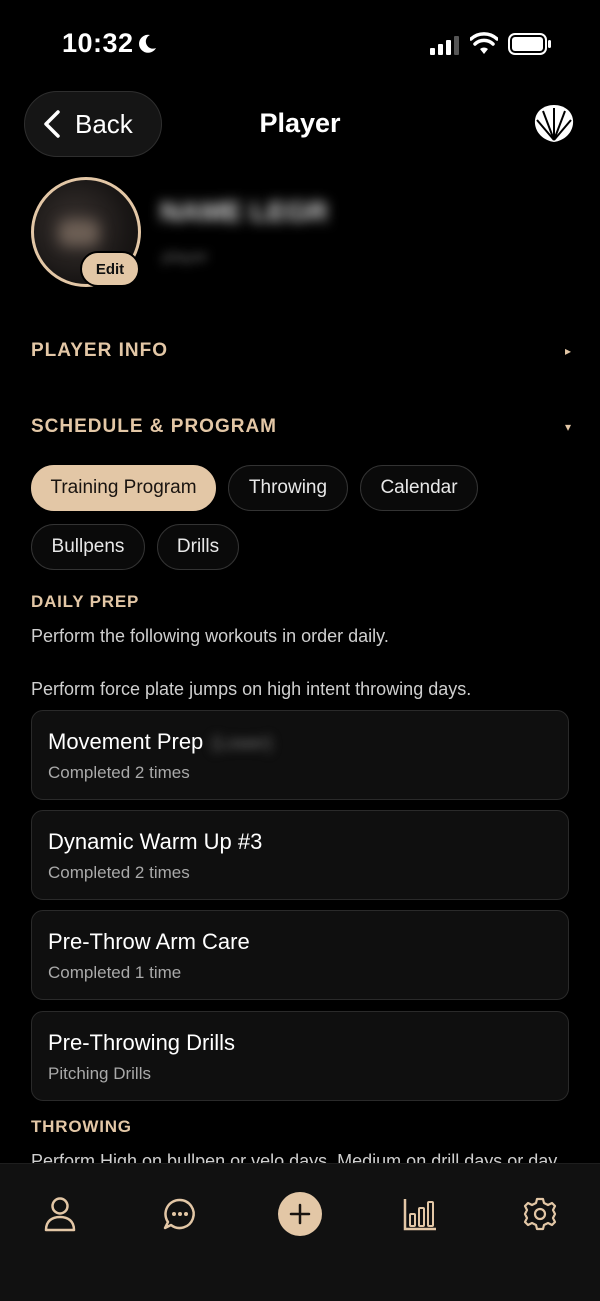 Image resolution: width=600 pixels, height=1301 pixels. I want to click on bottom-tab-bar, so click(300, 1232).